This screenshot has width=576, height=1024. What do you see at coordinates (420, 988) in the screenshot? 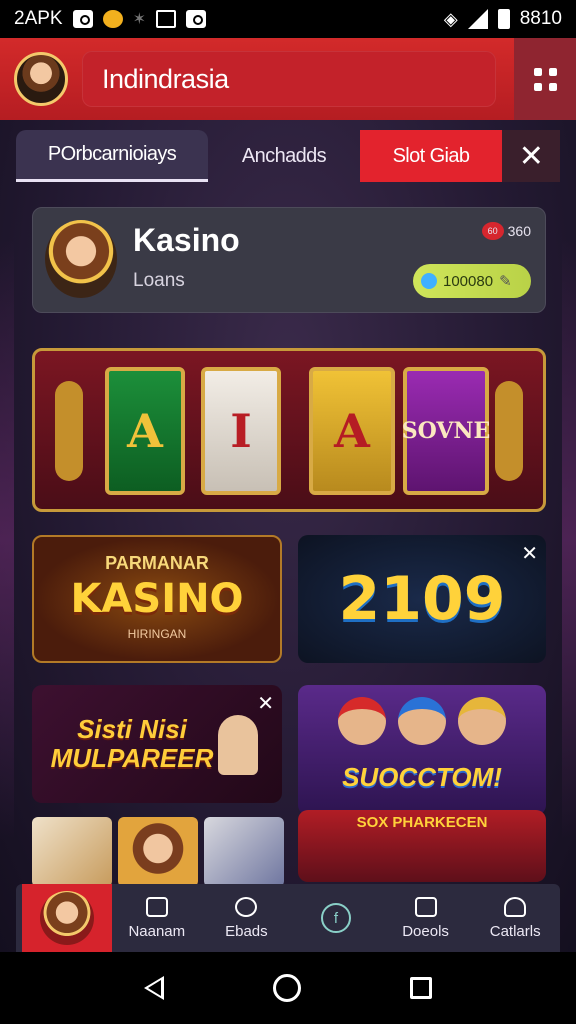
I see `recents-icon` at bounding box center [420, 988].